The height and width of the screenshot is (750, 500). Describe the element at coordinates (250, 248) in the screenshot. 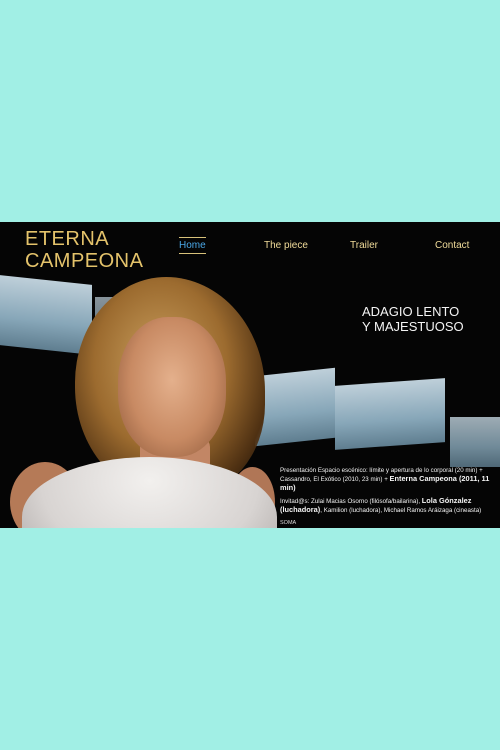

I see `main-nav: Home The piece Trailer Contact` at that location.